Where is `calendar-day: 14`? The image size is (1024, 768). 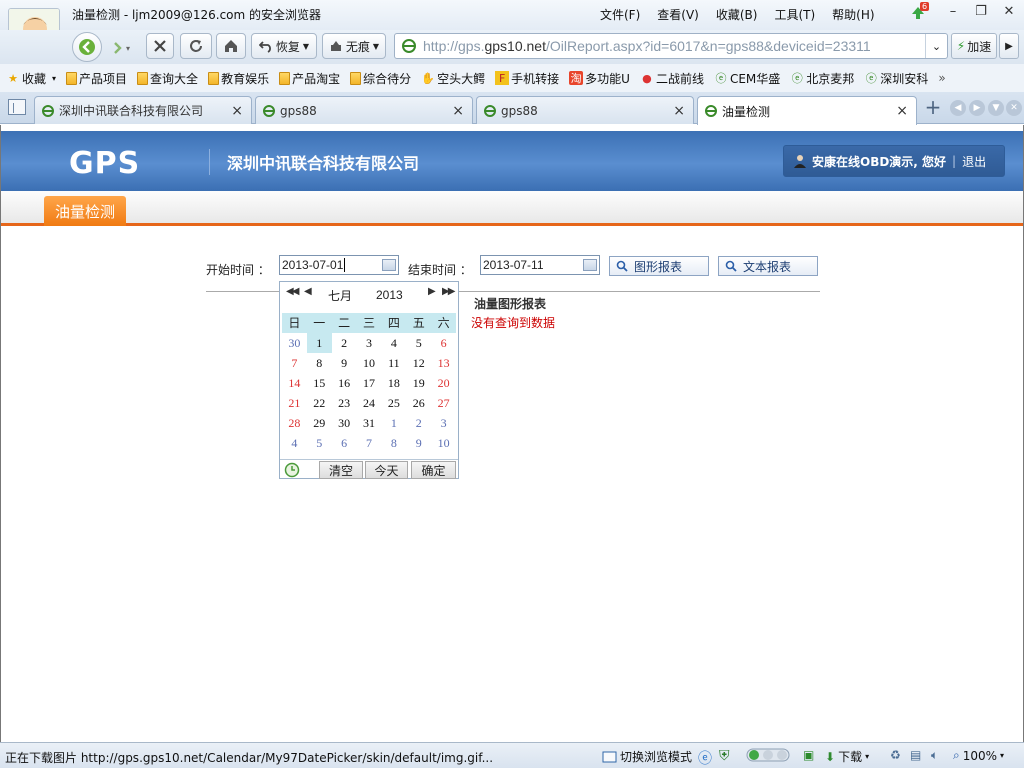 calendar-day: 14 is located at coordinates (294, 383).